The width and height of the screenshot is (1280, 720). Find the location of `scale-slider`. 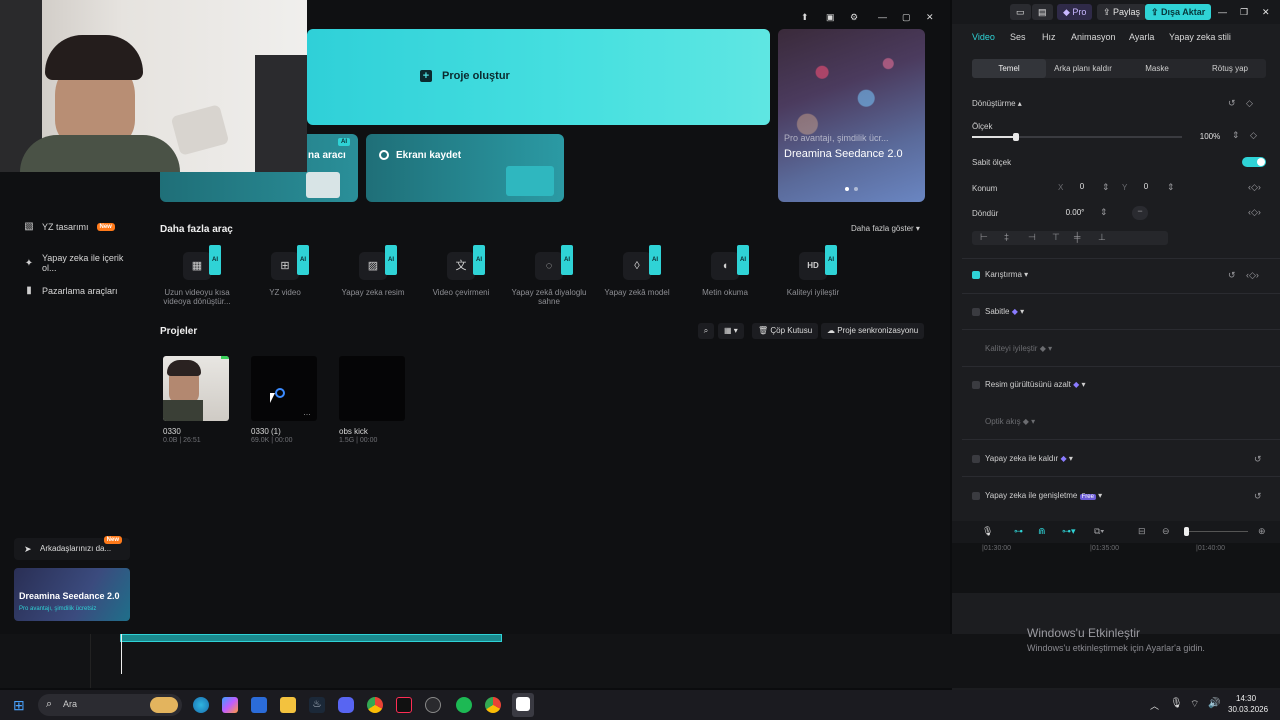

scale-slider is located at coordinates (1077, 137).